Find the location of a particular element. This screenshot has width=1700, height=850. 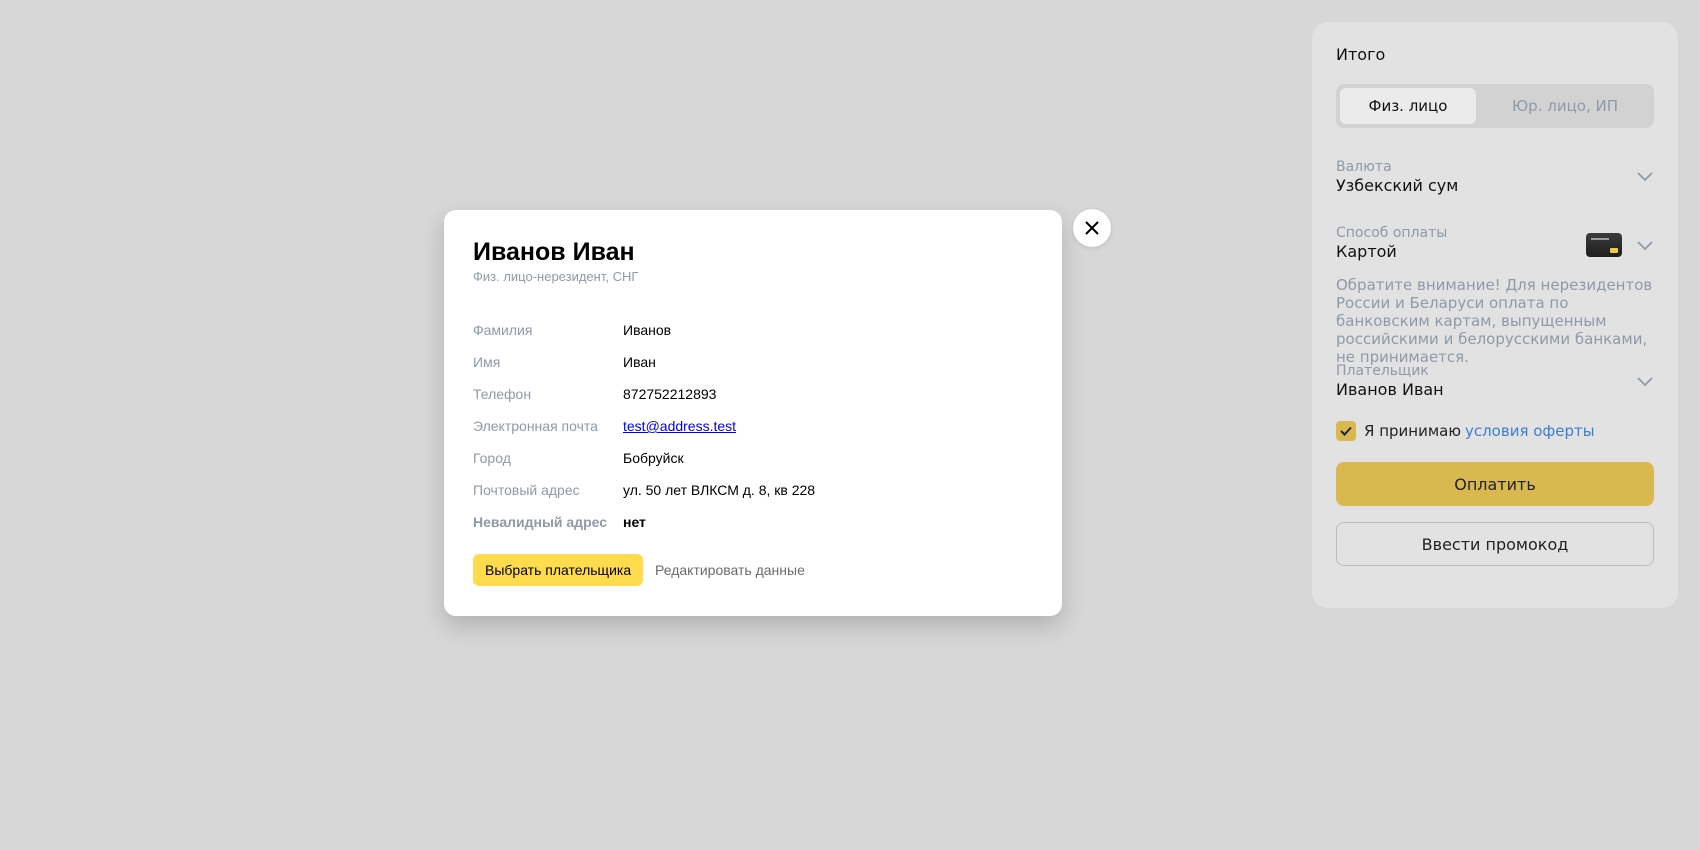

edit-data-link: Редактировать данные is located at coordinates (730, 570).